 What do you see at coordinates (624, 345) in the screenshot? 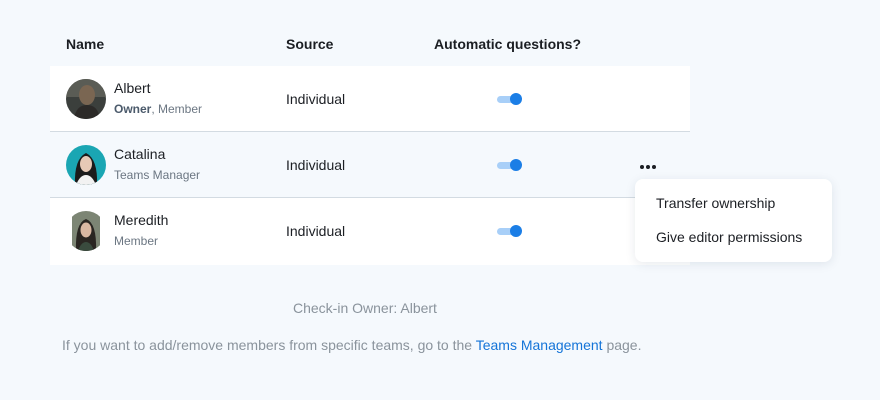
I see `info-suffix: page.` at bounding box center [624, 345].